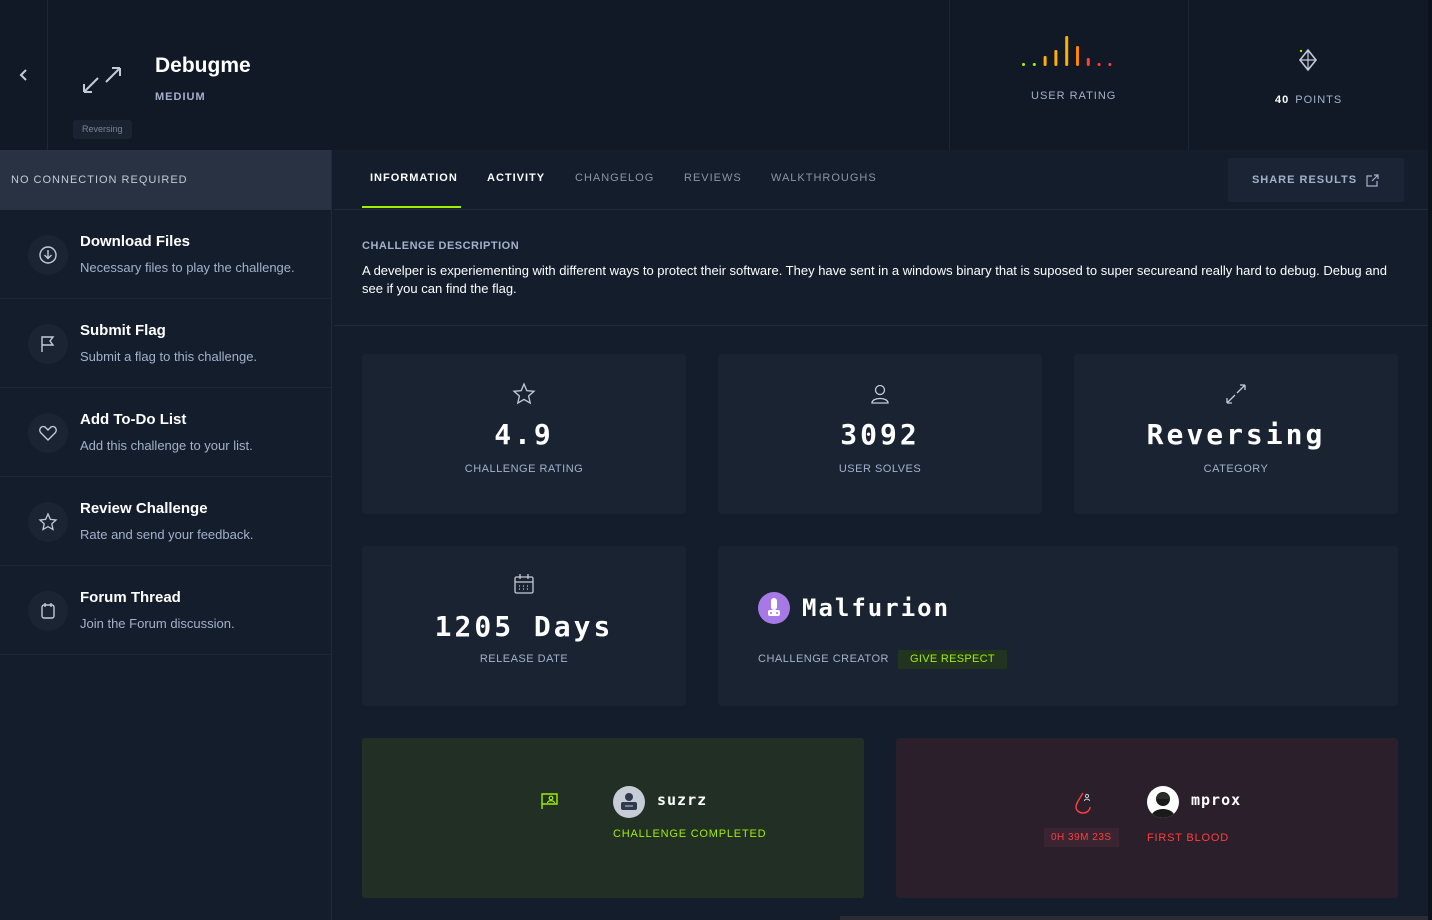  Describe the element at coordinates (48, 255) in the screenshot. I see `download-icon` at that location.